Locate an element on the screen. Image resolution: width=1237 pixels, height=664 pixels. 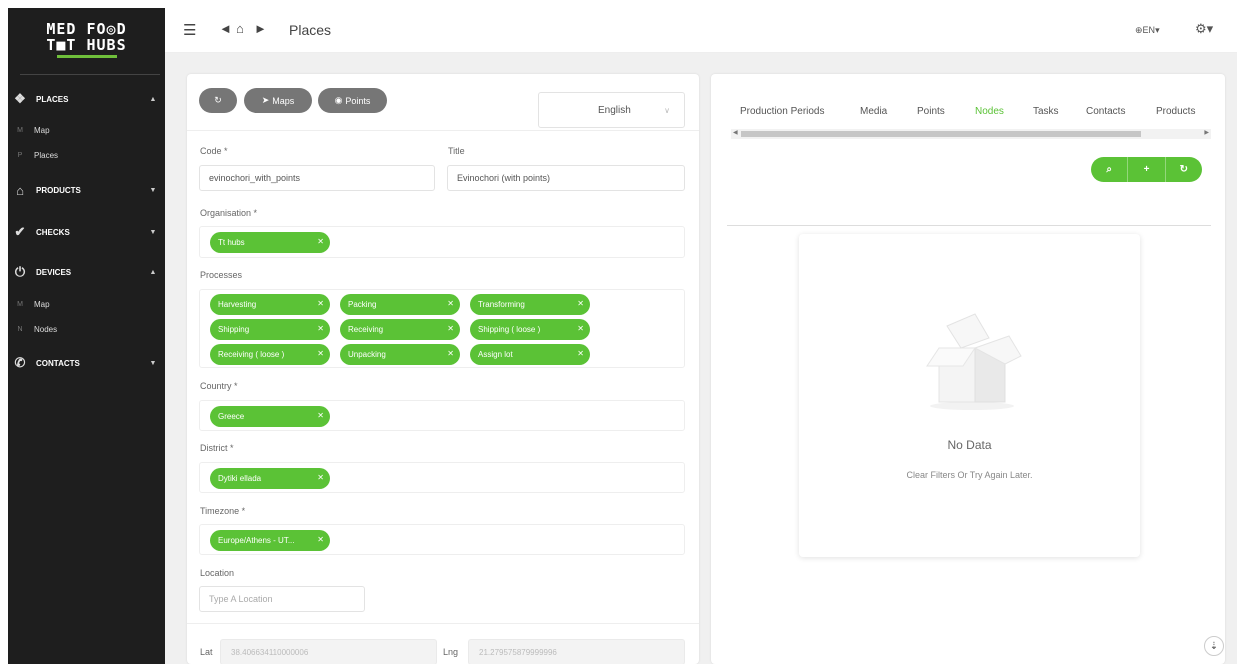
chevron-down-icon: ∨ is located at coordinates (667, 110).